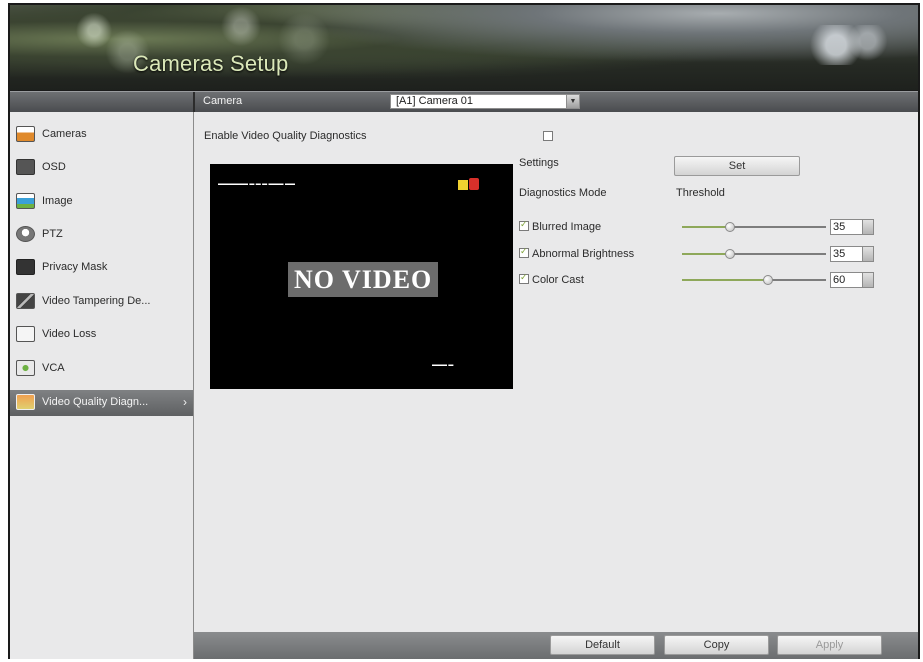 This screenshot has width=923, height=662. Describe the element at coordinates (25, 334) in the screenshot. I see `video-loss-icon` at that location.